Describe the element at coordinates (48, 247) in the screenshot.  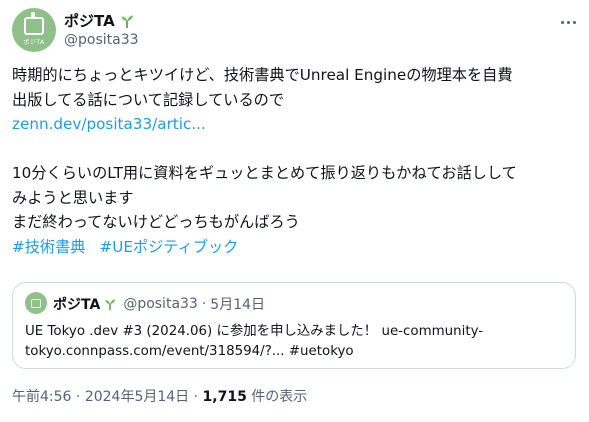
I see `hashtag-link: #技術書典` at that location.